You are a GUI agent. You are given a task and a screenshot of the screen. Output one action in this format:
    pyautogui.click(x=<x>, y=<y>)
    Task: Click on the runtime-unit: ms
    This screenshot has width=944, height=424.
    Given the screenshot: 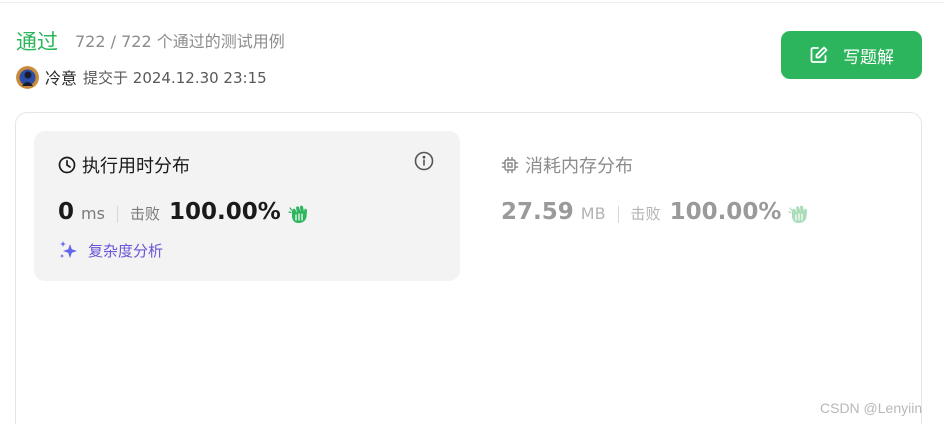 What is the action you would take?
    pyautogui.click(x=93, y=213)
    